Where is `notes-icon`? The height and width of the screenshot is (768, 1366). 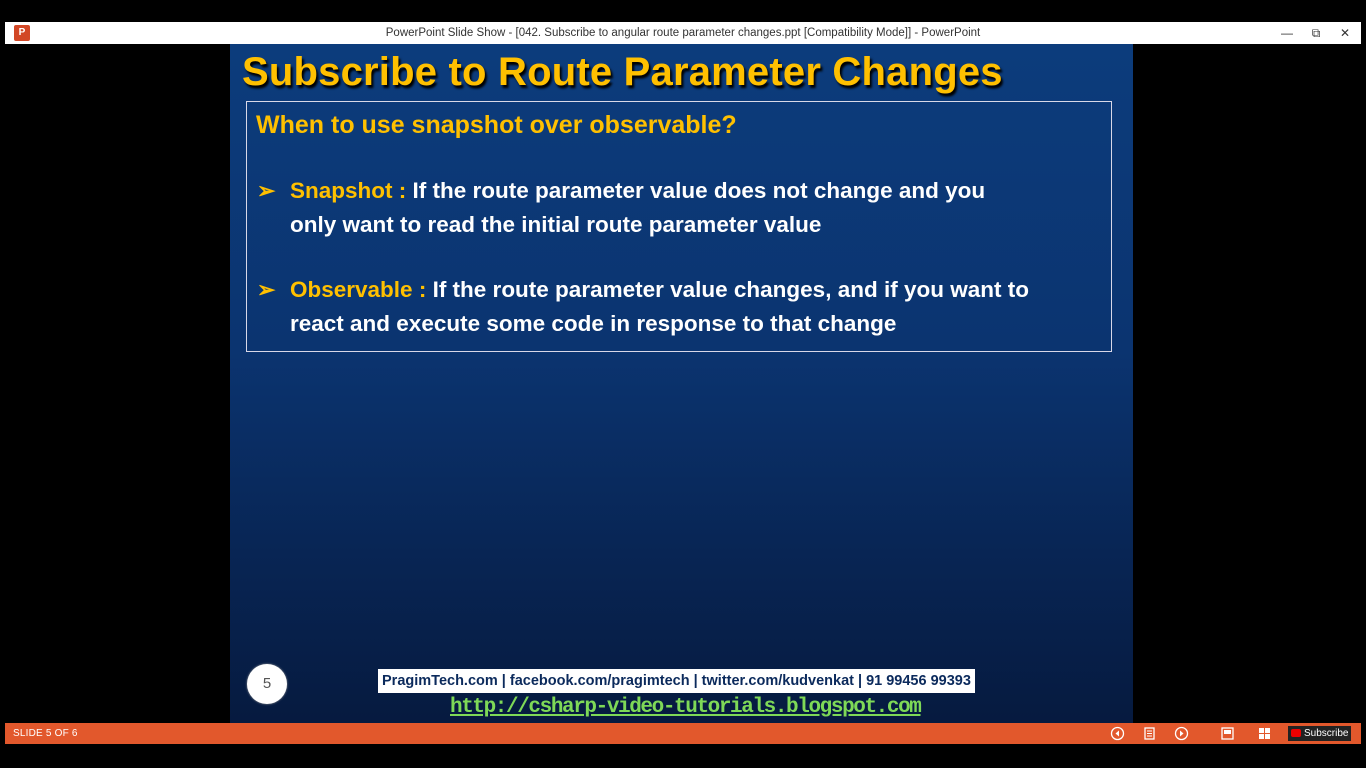
notes-icon is located at coordinates (1227, 733).